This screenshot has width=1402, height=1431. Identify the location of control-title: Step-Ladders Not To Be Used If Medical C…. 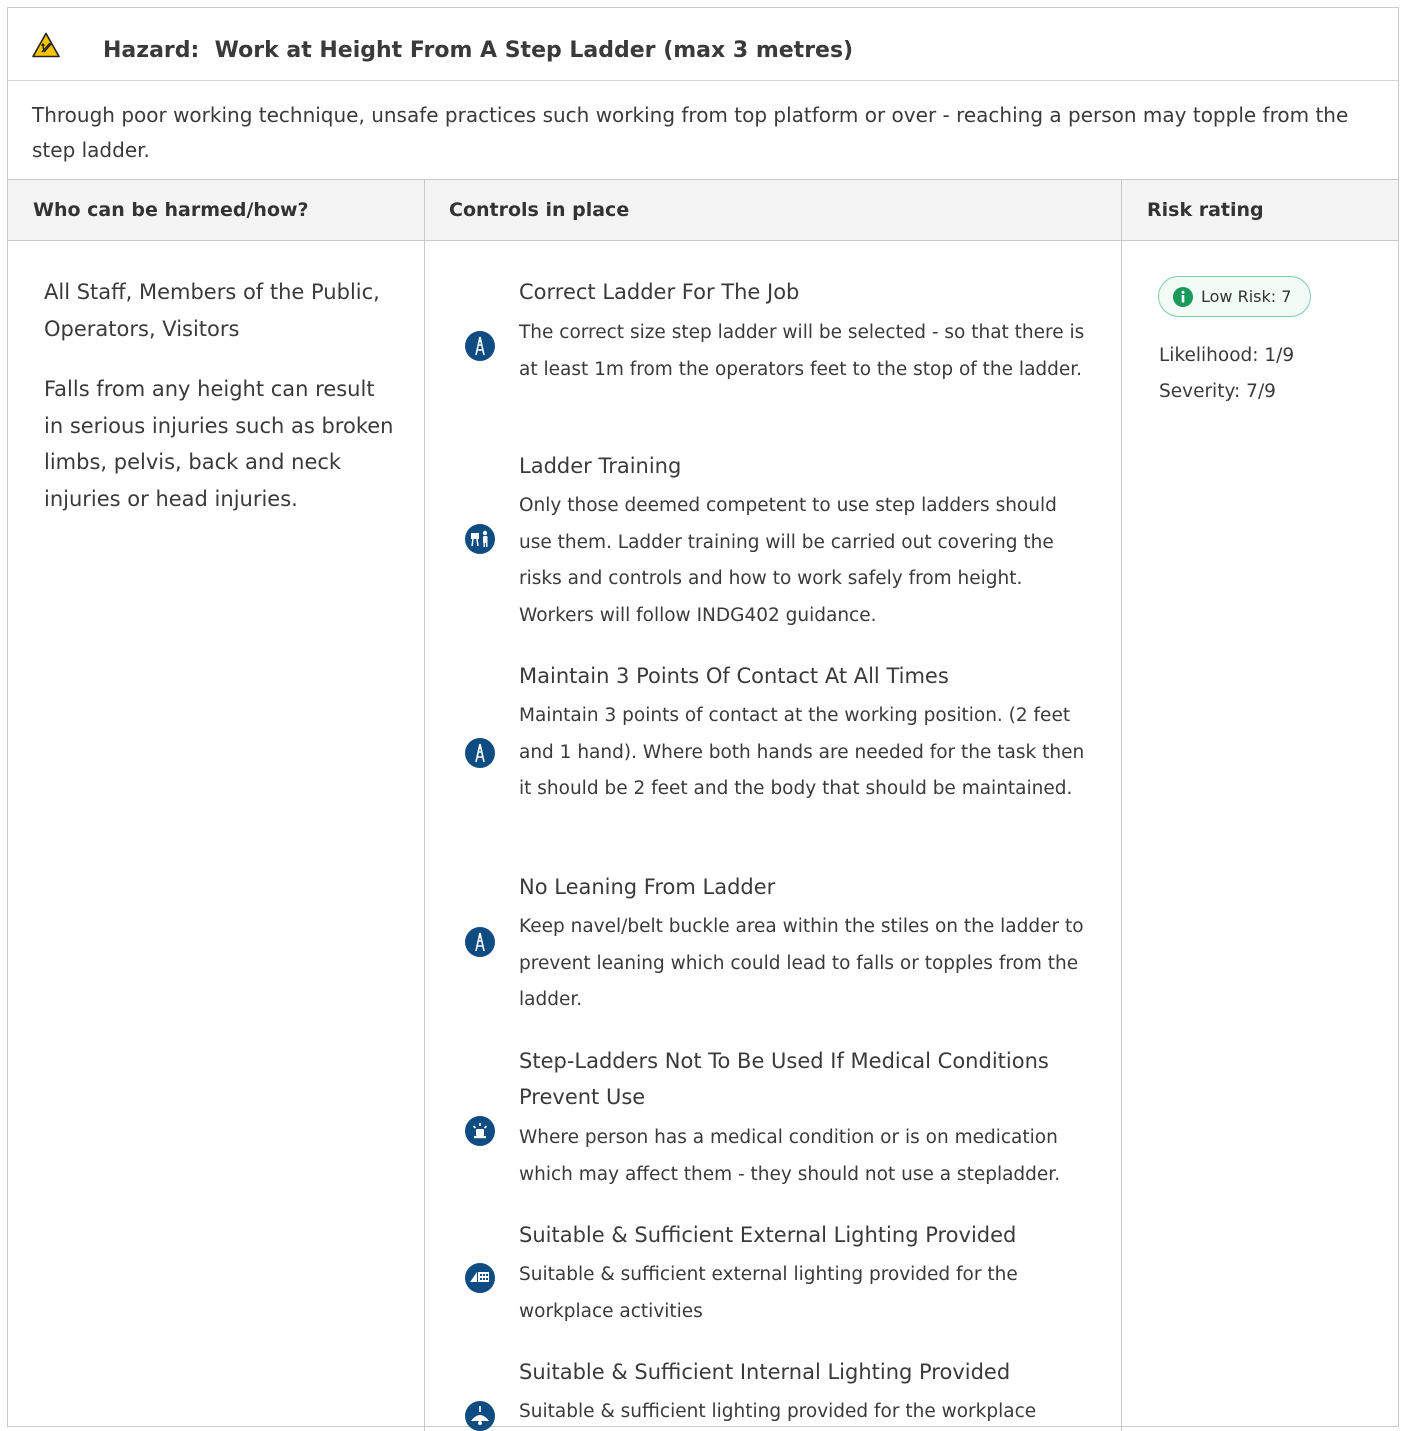
(784, 1079).